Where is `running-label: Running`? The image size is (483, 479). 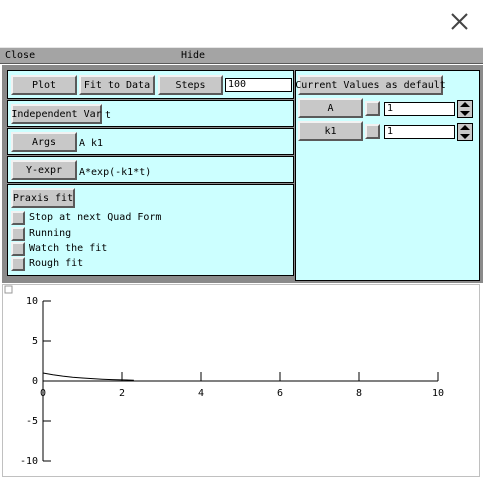
running-label: Running is located at coordinates (50, 233).